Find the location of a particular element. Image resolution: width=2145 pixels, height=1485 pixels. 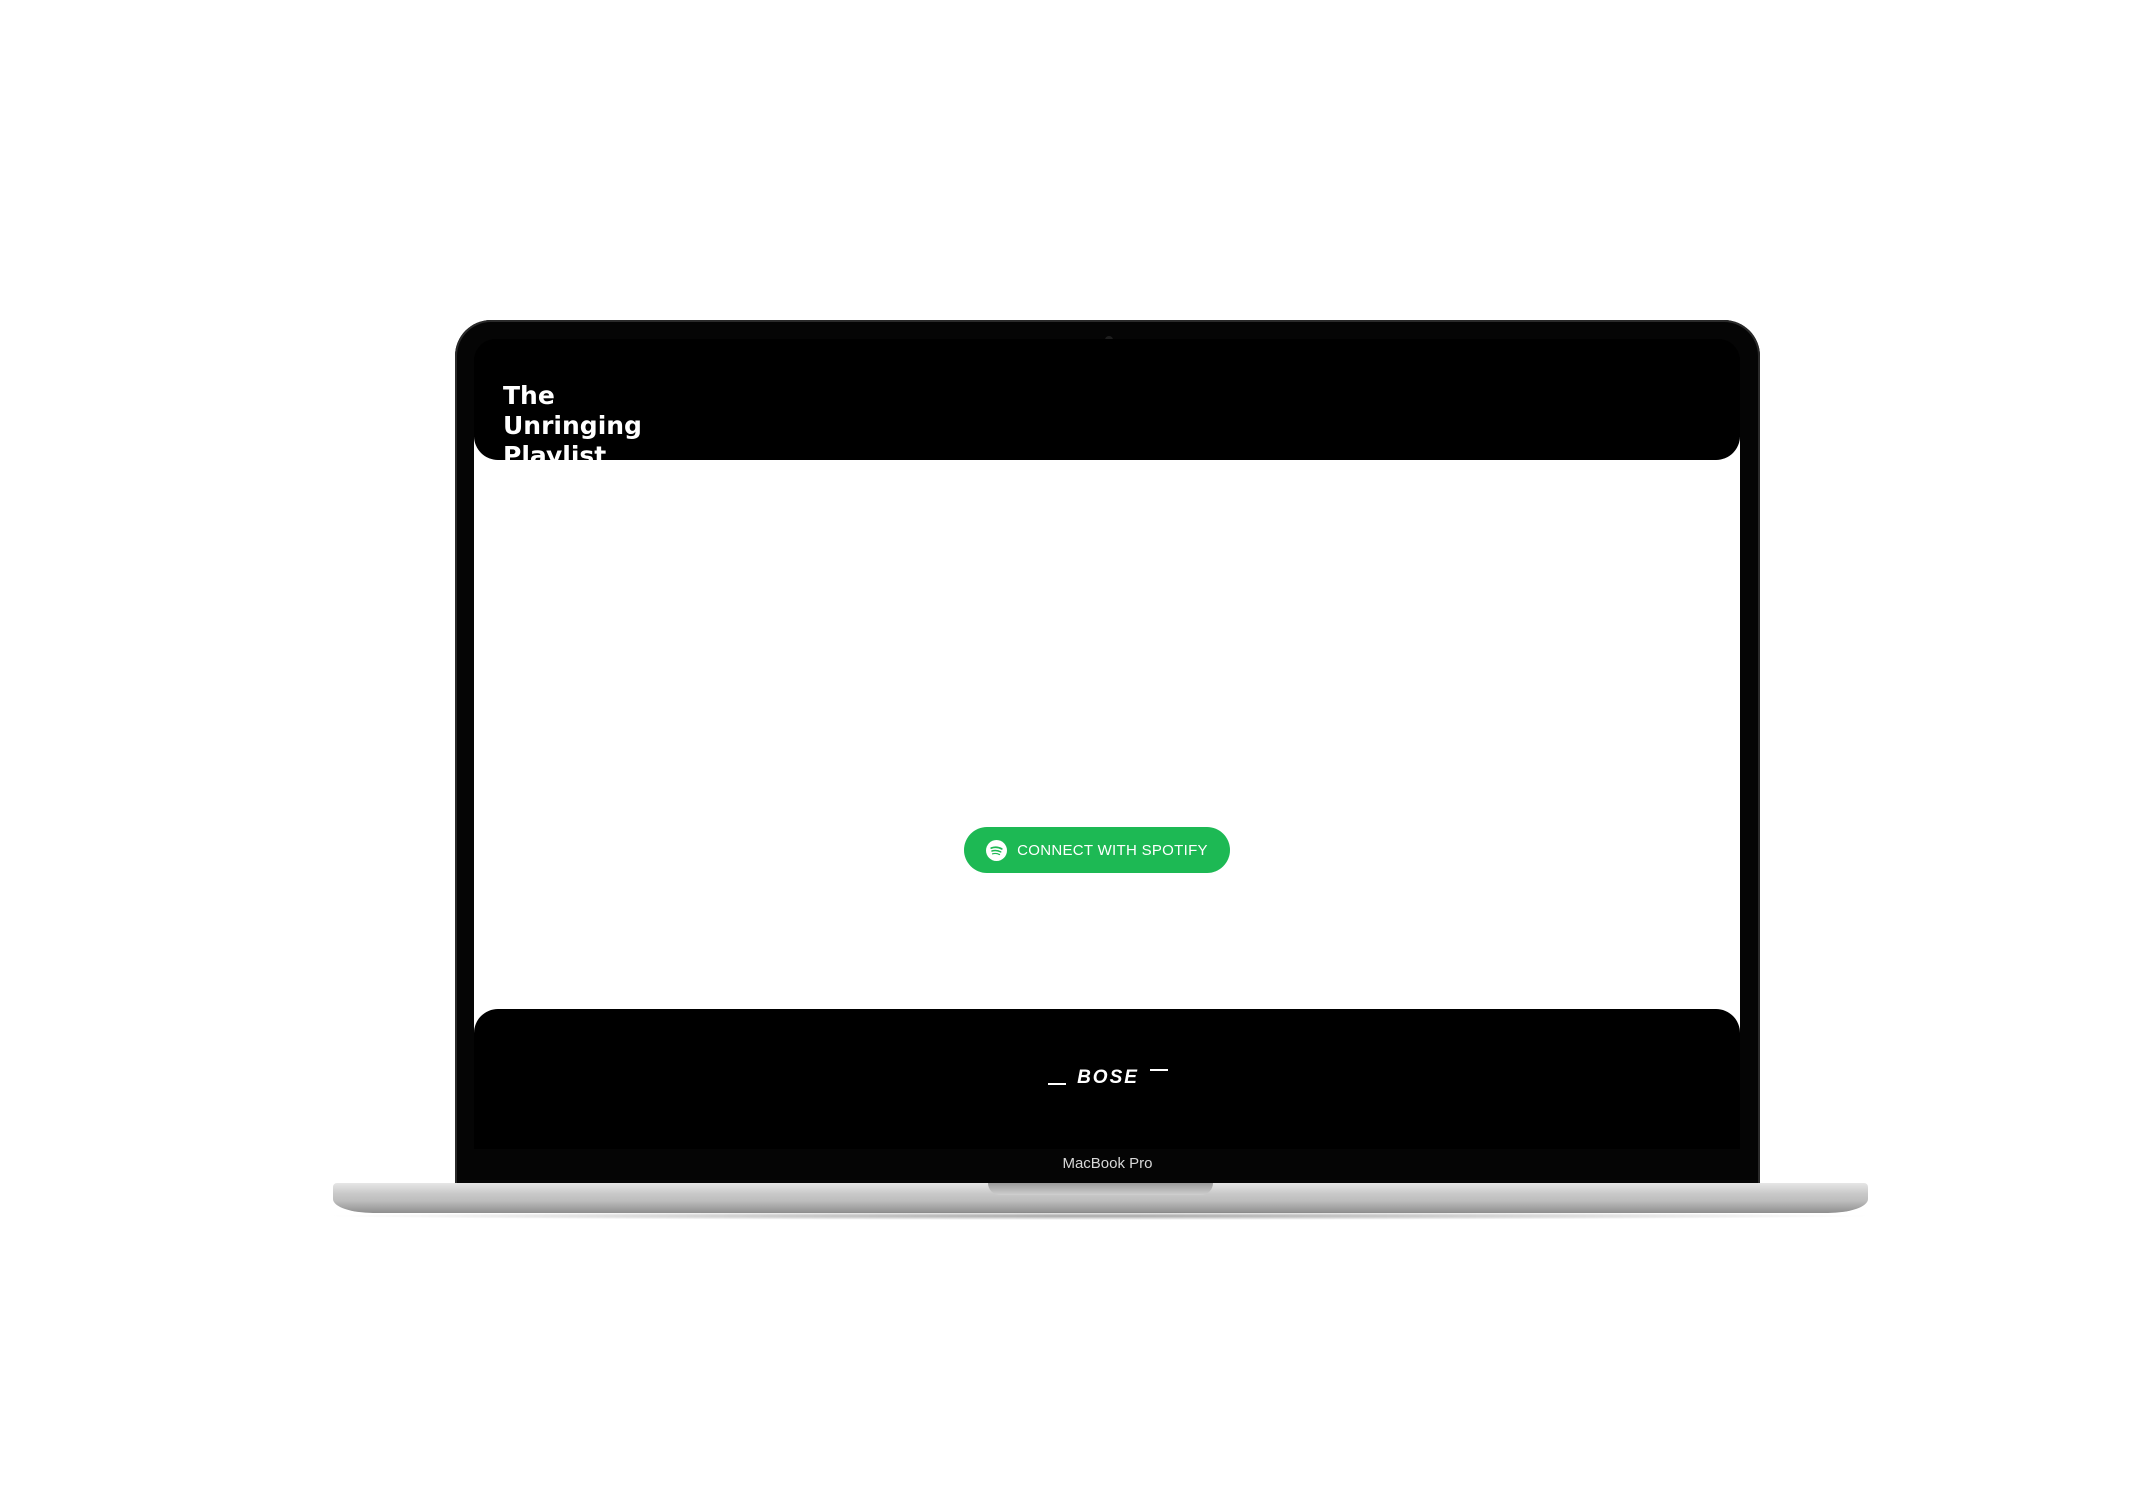

svg-text: BOSE is located at coordinates (1108, 1077).